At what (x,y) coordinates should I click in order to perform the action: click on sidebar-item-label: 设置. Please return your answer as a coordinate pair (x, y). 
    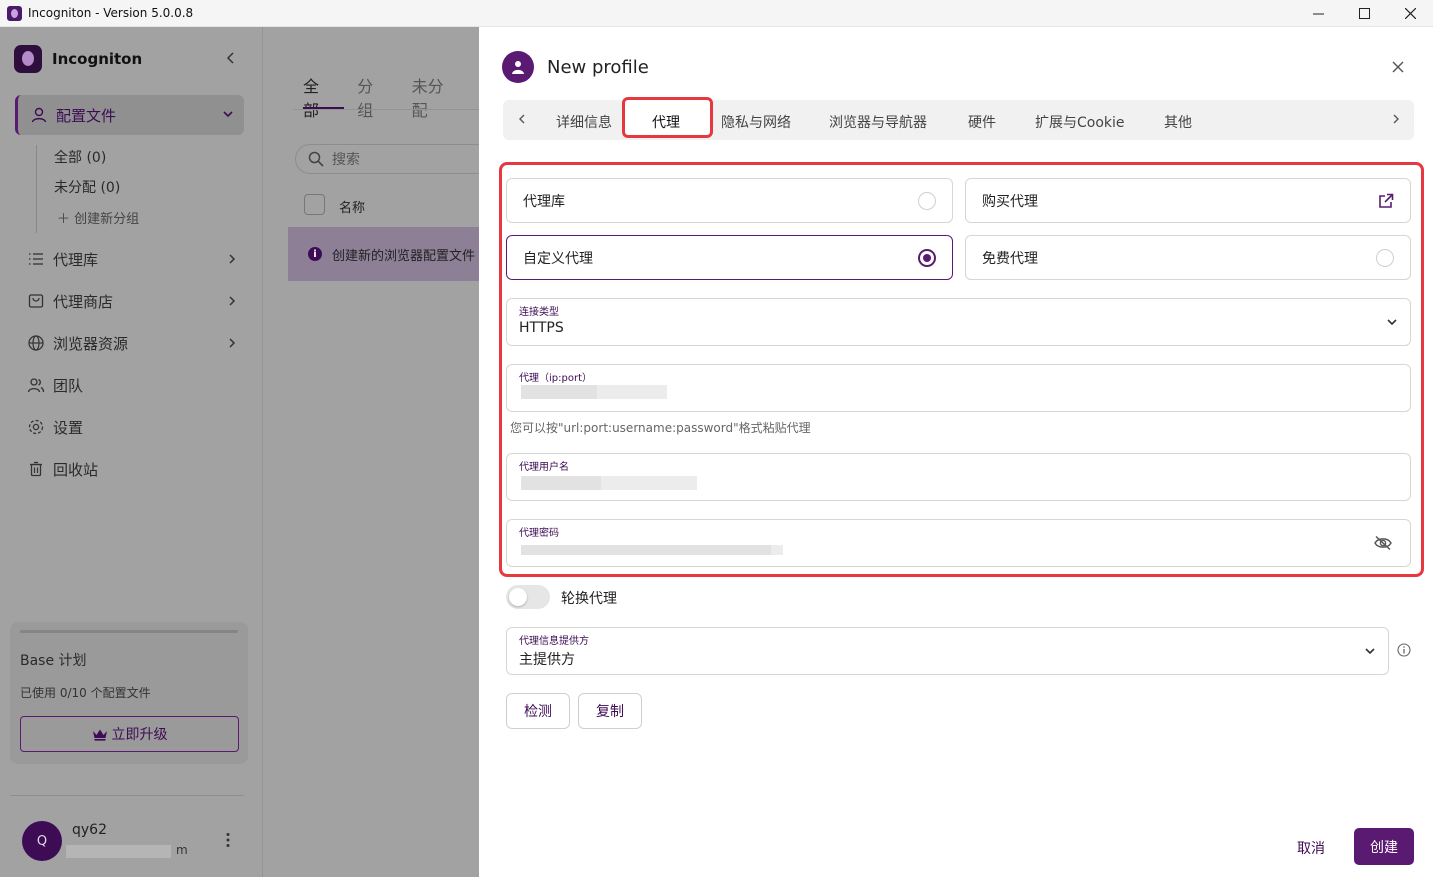
    Looking at the image, I should click on (68, 427).